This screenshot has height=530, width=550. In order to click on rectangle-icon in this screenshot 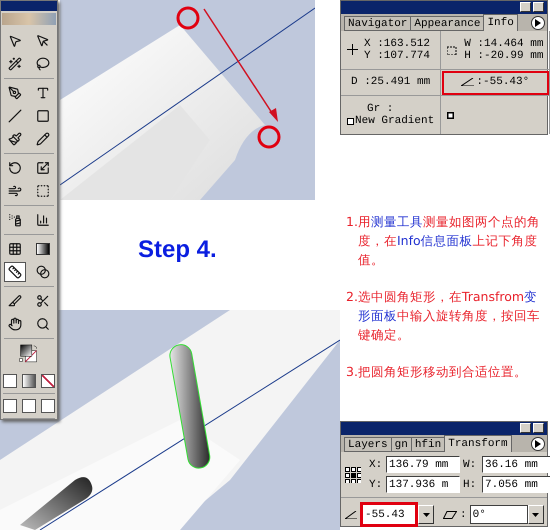, I will do `click(43, 116)`.